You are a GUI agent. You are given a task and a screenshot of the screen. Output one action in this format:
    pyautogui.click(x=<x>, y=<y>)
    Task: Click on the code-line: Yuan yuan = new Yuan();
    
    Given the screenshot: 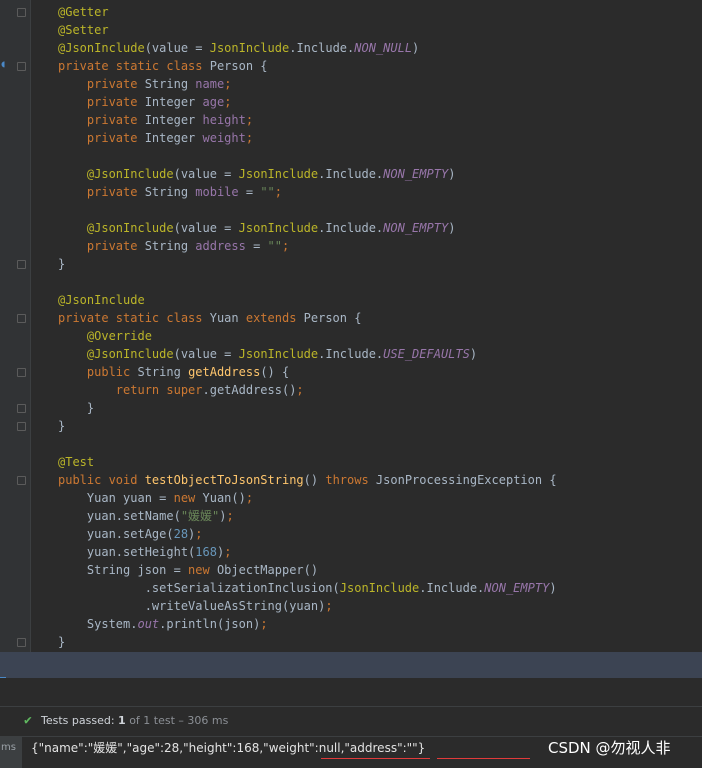 What is the action you would take?
    pyautogui.click(x=380, y=498)
    